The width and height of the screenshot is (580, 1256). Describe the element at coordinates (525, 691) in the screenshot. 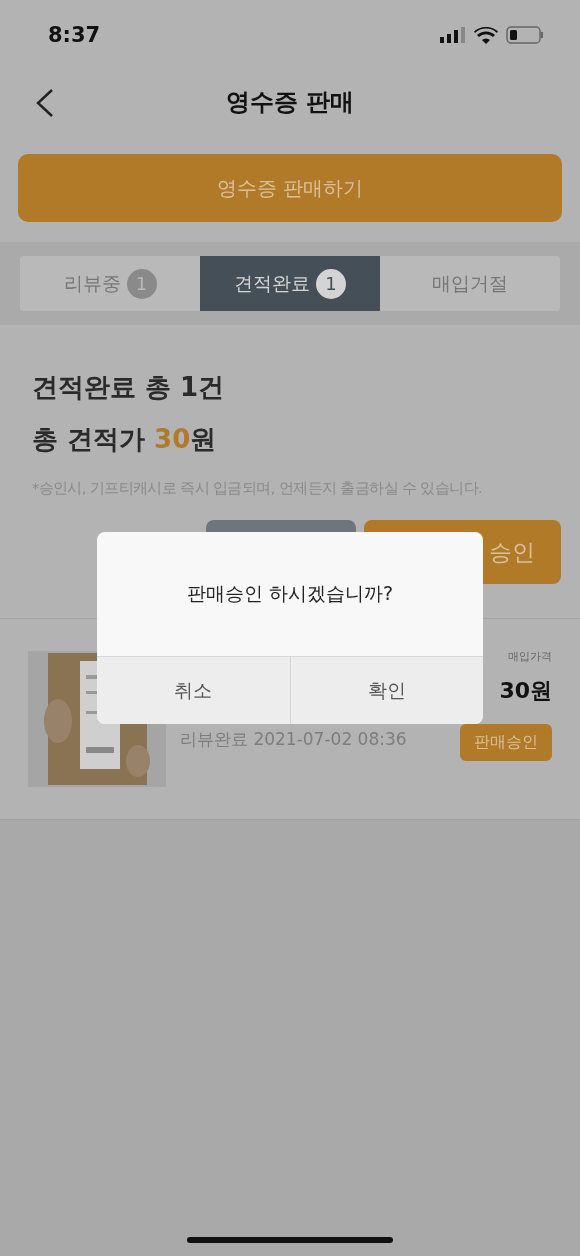

I see `price-value: 30원` at that location.